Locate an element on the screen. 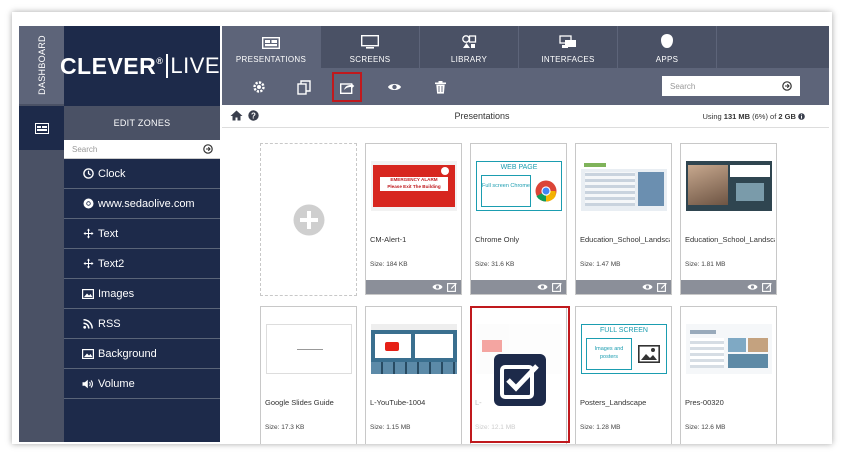 This screenshot has height=467, width=868. duplicate-icon is located at coordinates (304, 87).